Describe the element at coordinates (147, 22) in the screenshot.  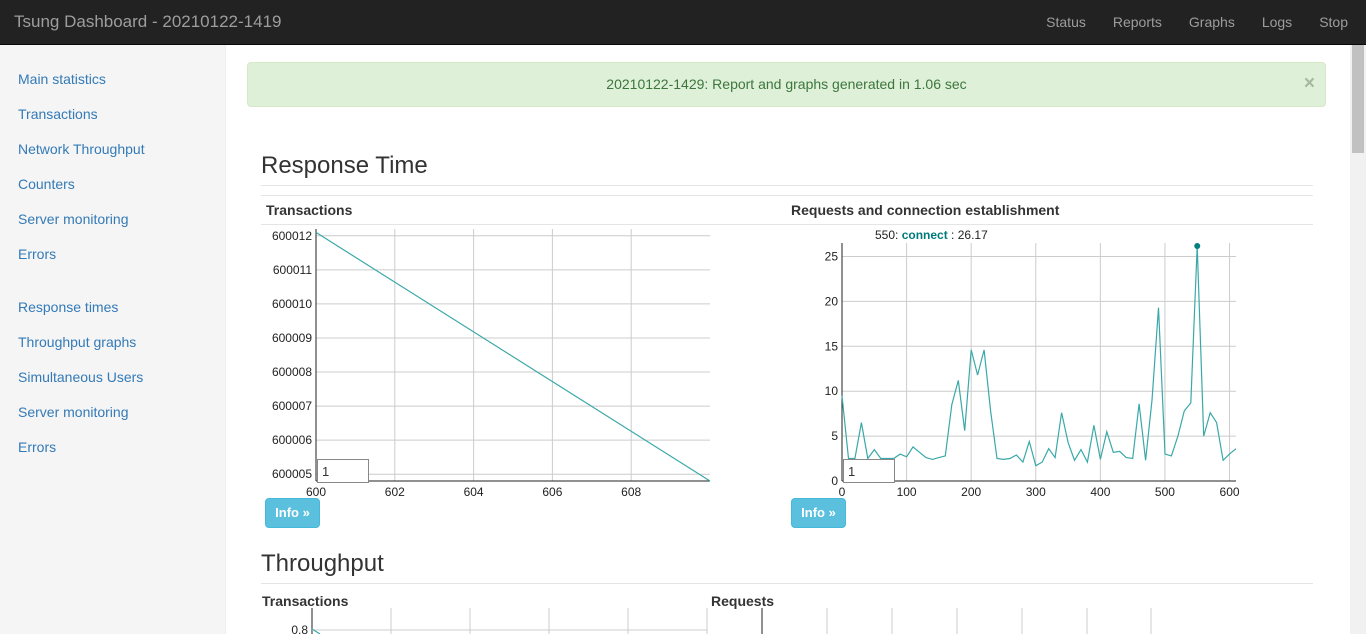
I see `brand-title: Tsung Dashboard - 20210122-1419` at that location.